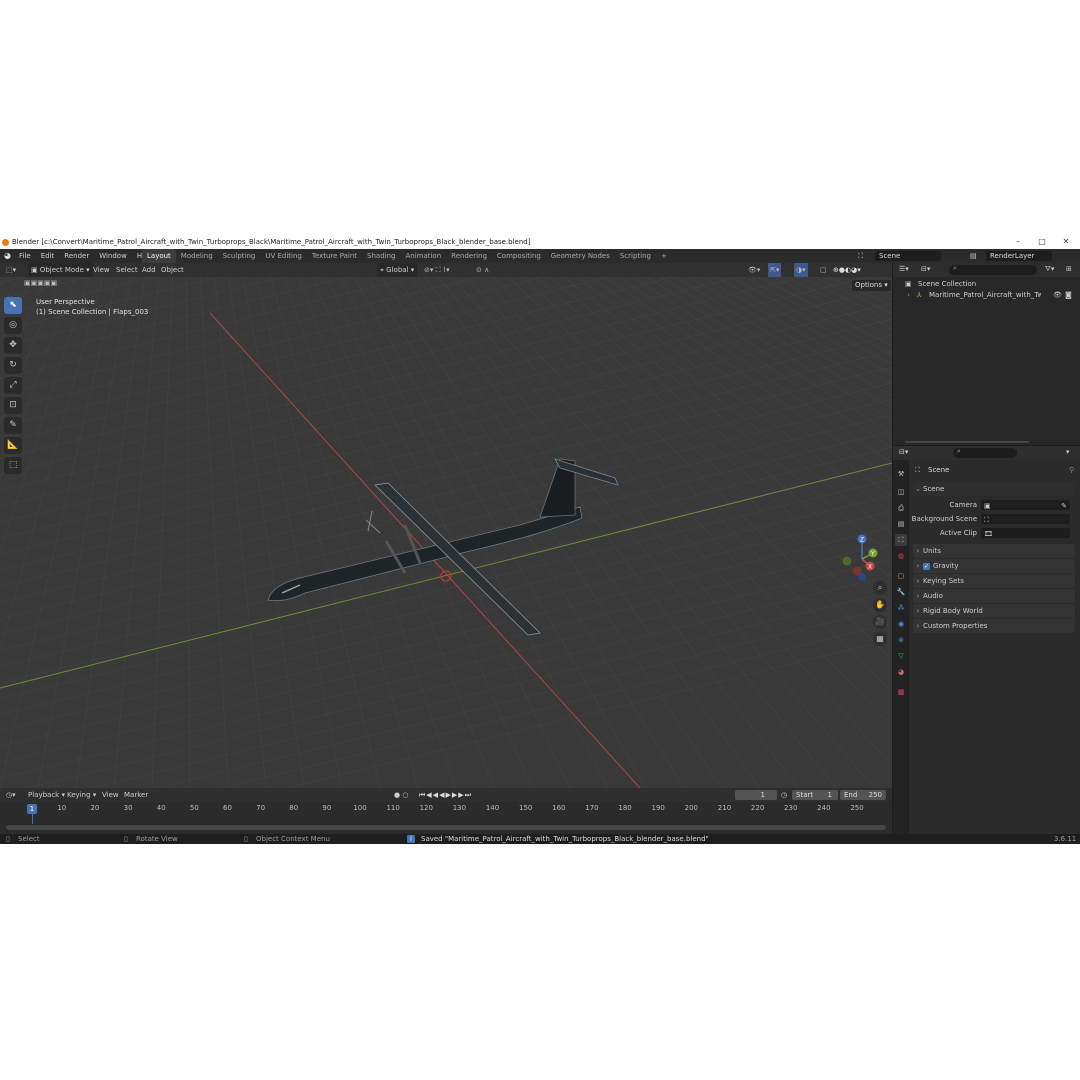 Image resolution: width=1080 pixels, height=1080 pixels. What do you see at coordinates (13, 445) in the screenshot?
I see `measure-tool-icon: 📐` at bounding box center [13, 445].